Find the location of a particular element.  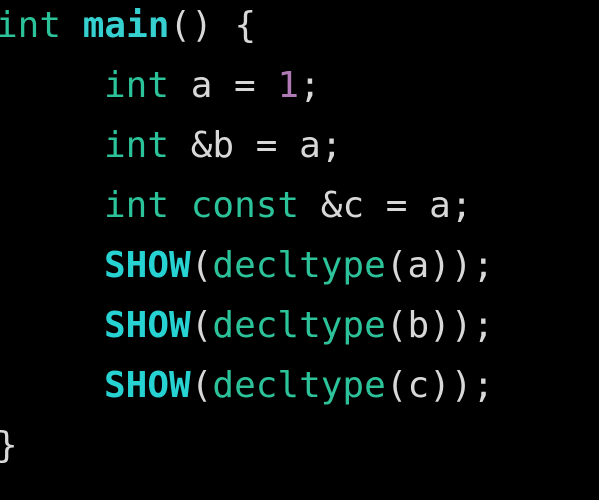

keyword-const: const is located at coordinates (245, 205).